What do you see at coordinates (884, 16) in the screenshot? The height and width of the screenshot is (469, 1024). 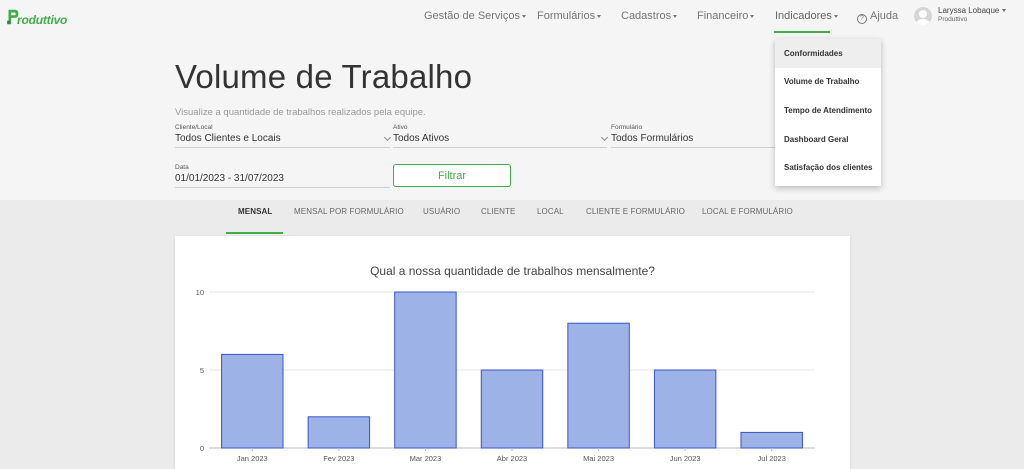 I see `nav-label: Ajuda` at bounding box center [884, 16].